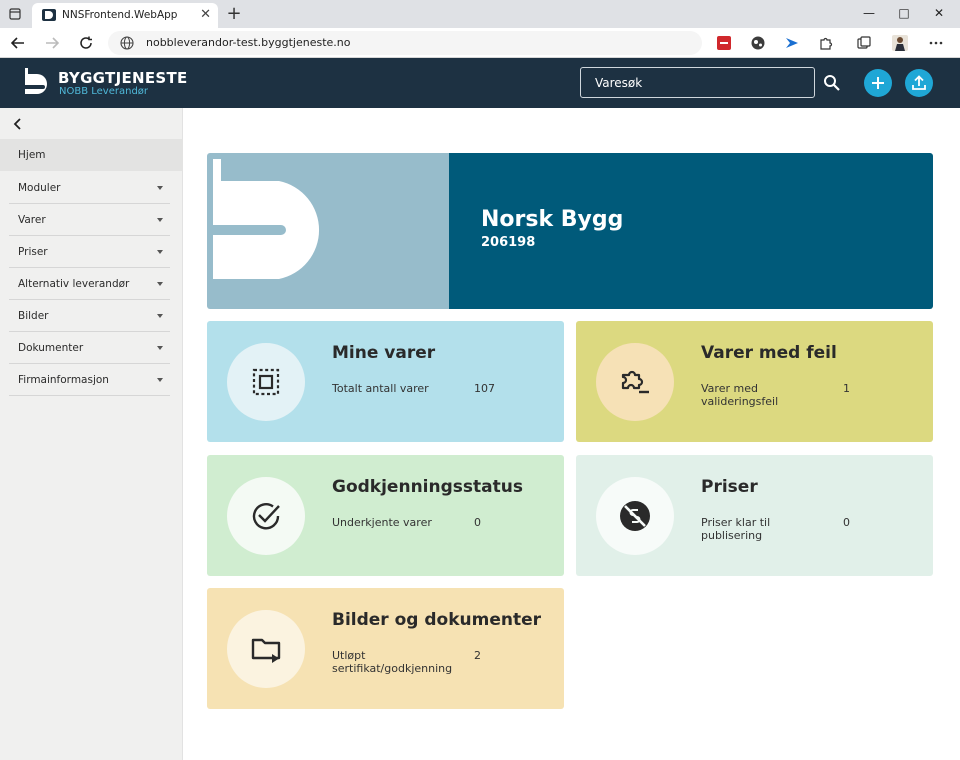 This screenshot has width=960, height=760. What do you see at coordinates (904, 13) in the screenshot?
I see `maximize-button: □` at bounding box center [904, 13].